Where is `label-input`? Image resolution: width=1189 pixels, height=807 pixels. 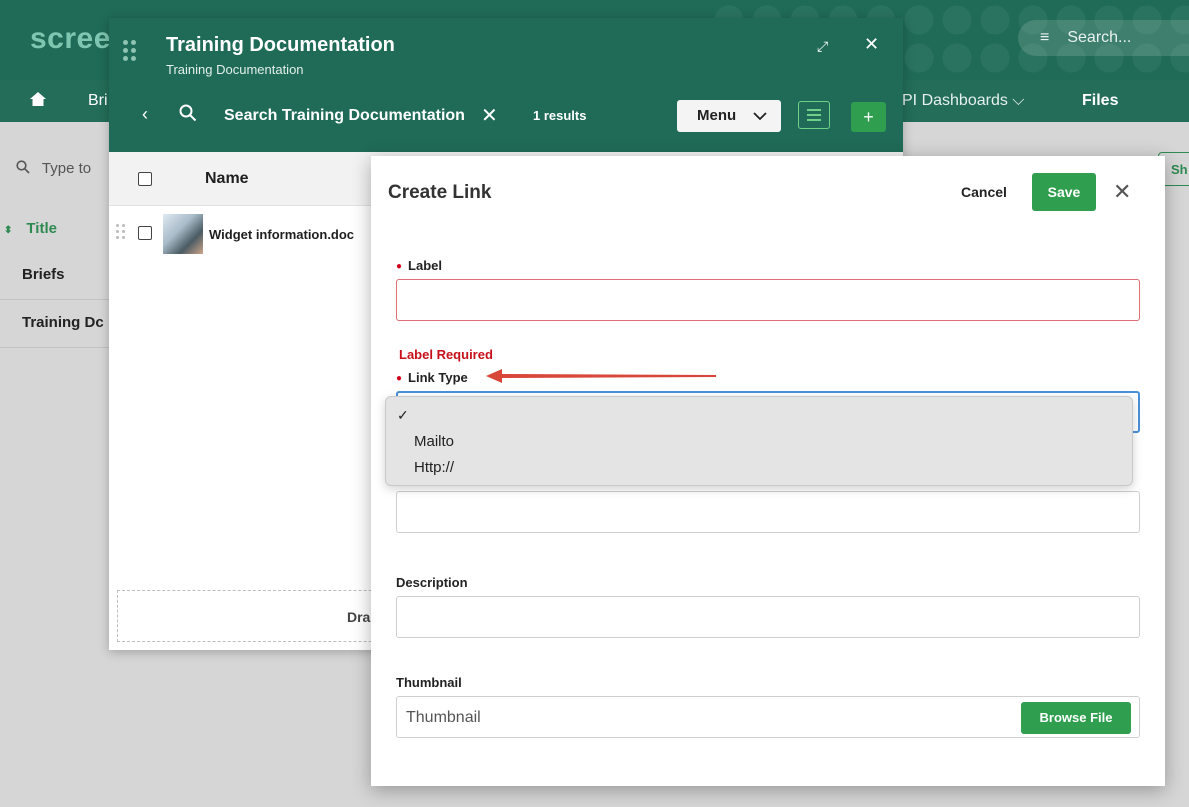
label-input is located at coordinates (768, 300).